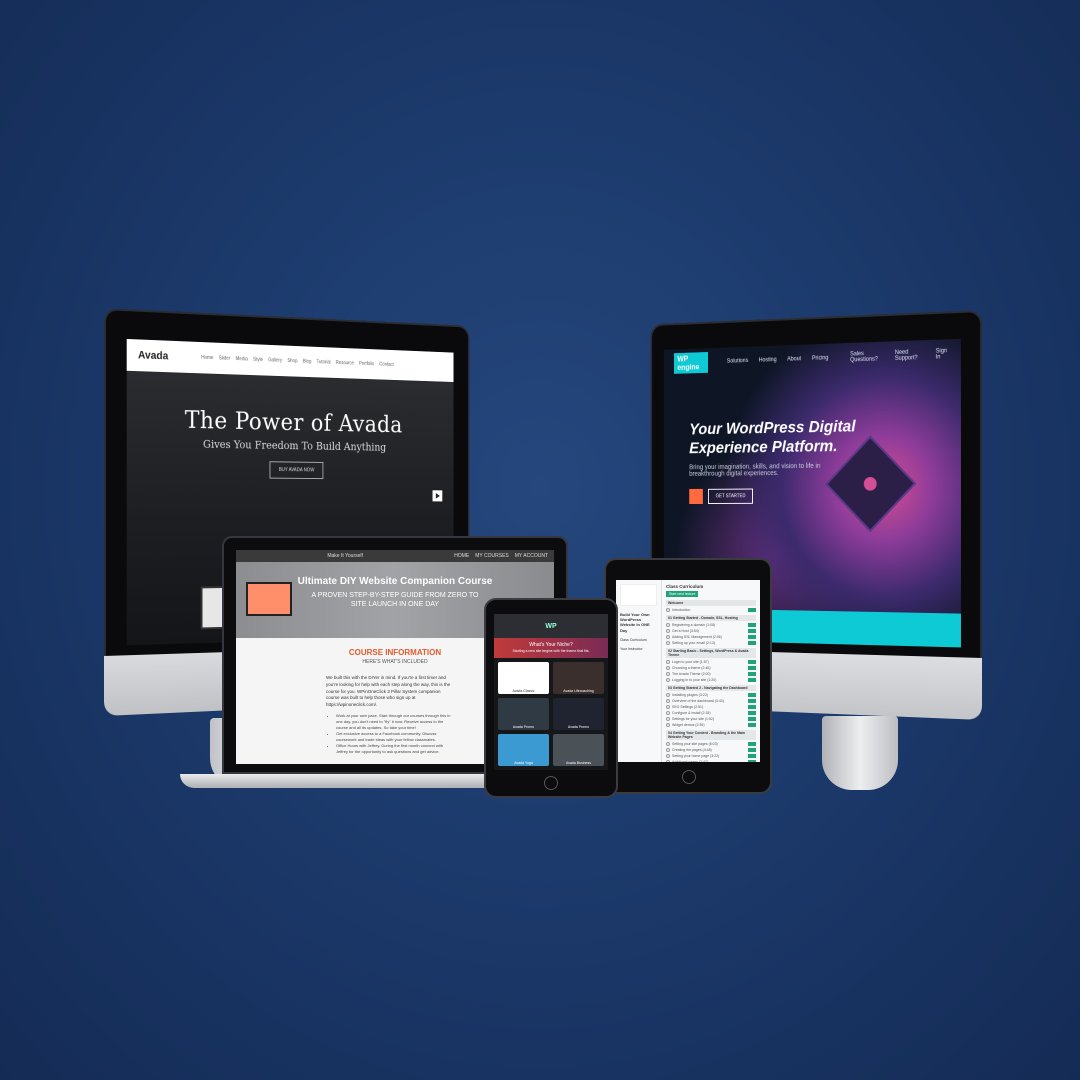  I want to click on theme-card: Avada Classic, so click(523, 678).